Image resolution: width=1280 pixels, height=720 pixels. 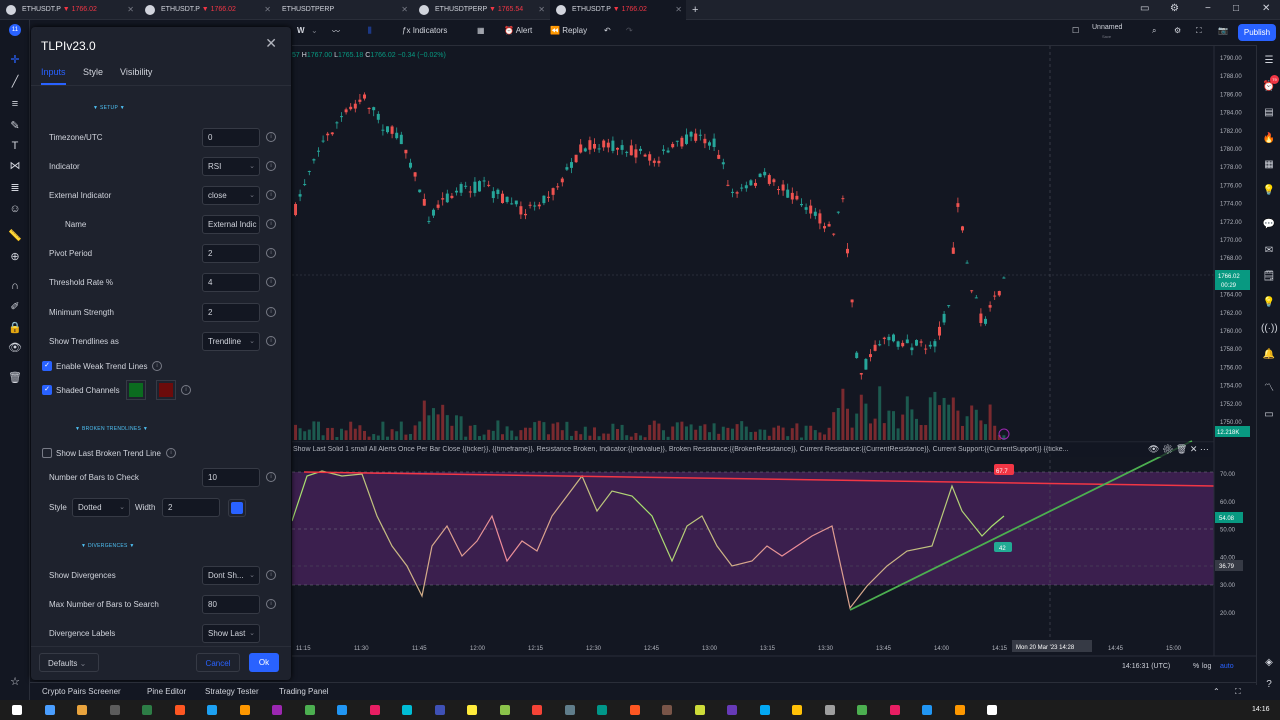 I want to click on crosshair-icon: ✛, so click(x=15, y=60).